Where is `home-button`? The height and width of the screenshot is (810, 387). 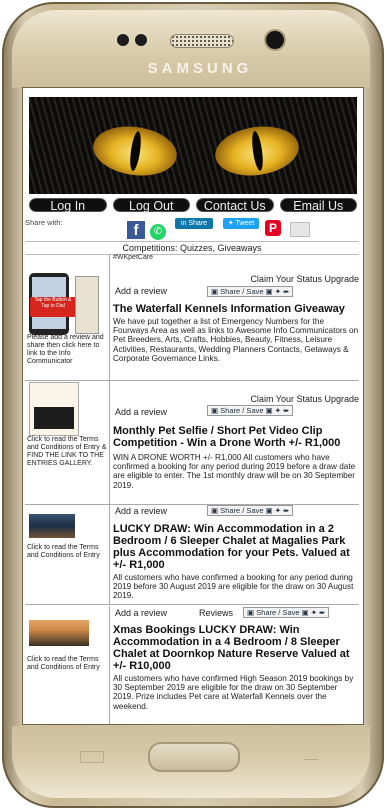 home-button is located at coordinates (194, 757).